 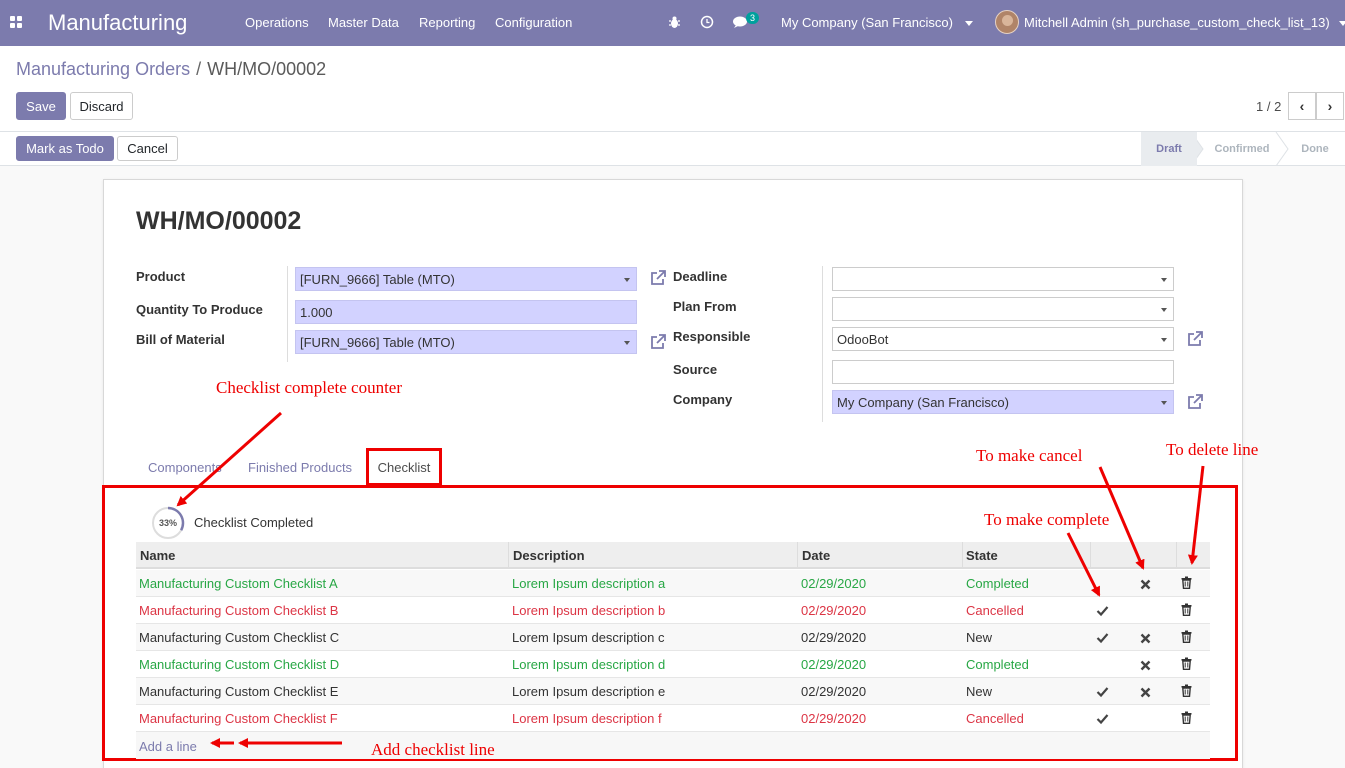 What do you see at coordinates (118, 22) in the screenshot?
I see `app-name: Manufacturing` at bounding box center [118, 22].